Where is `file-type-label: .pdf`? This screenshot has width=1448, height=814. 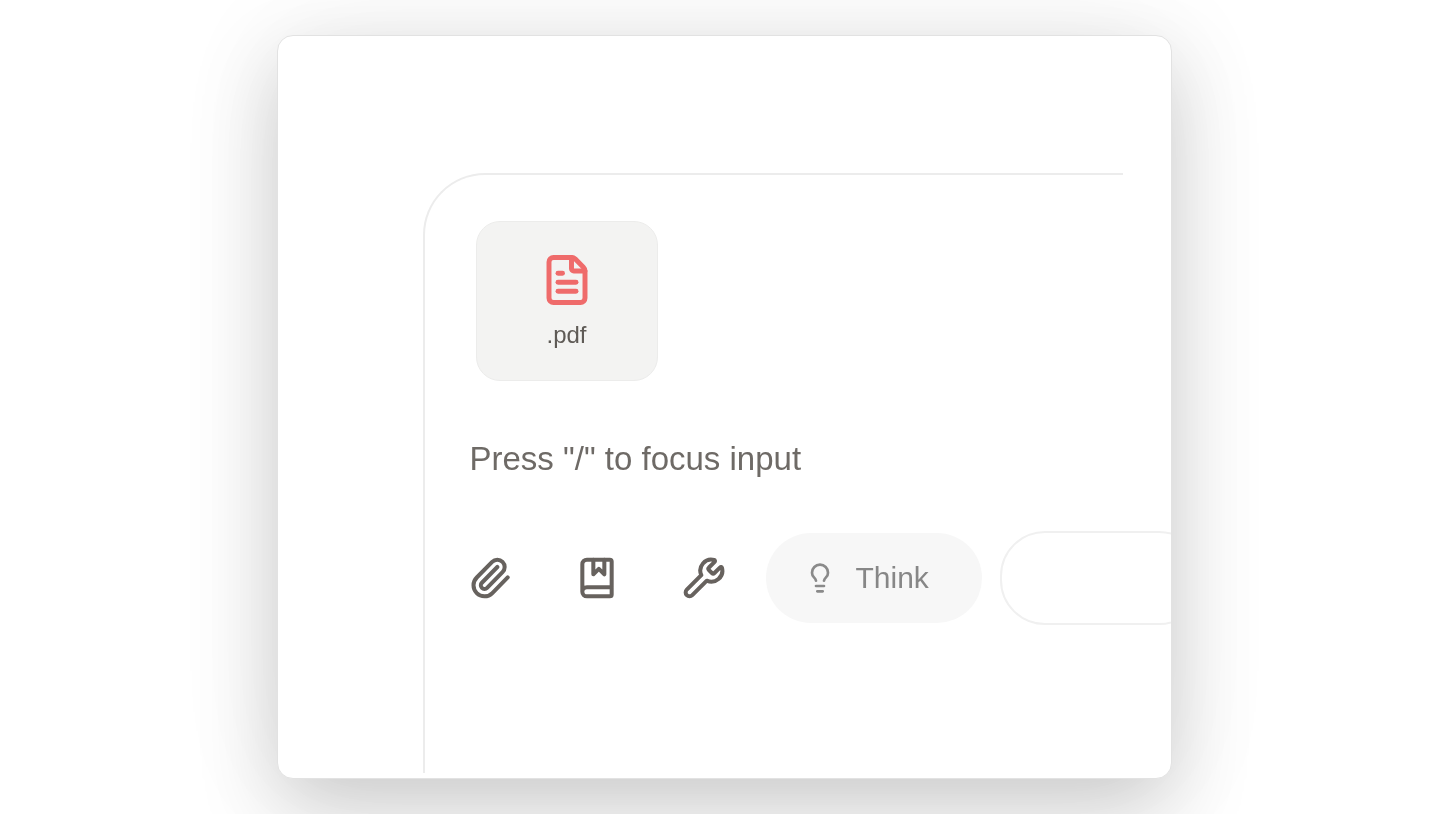 file-type-label: .pdf is located at coordinates (566, 335).